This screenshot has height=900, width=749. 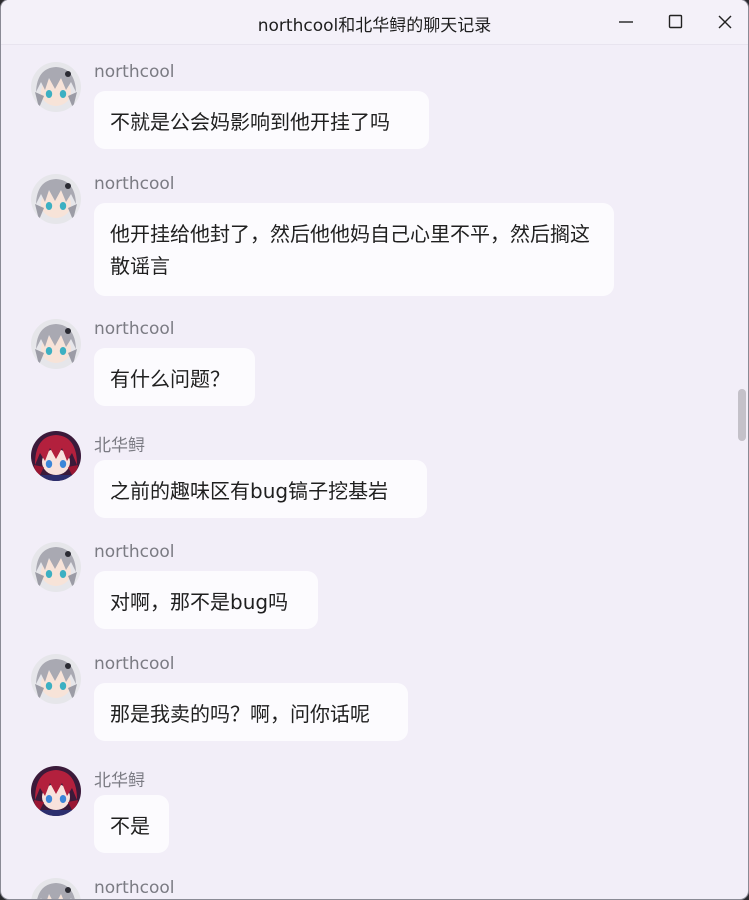 I want to click on minimize-icon, so click(x=626, y=22).